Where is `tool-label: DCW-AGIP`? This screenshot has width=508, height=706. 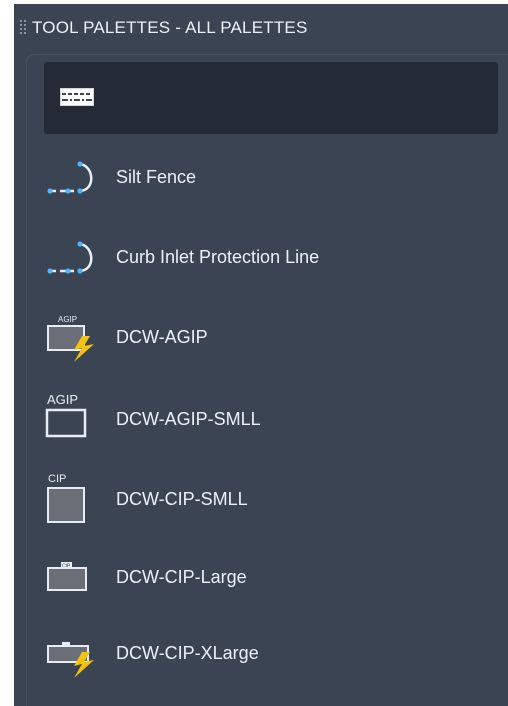 tool-label: DCW-AGIP is located at coordinates (162, 337).